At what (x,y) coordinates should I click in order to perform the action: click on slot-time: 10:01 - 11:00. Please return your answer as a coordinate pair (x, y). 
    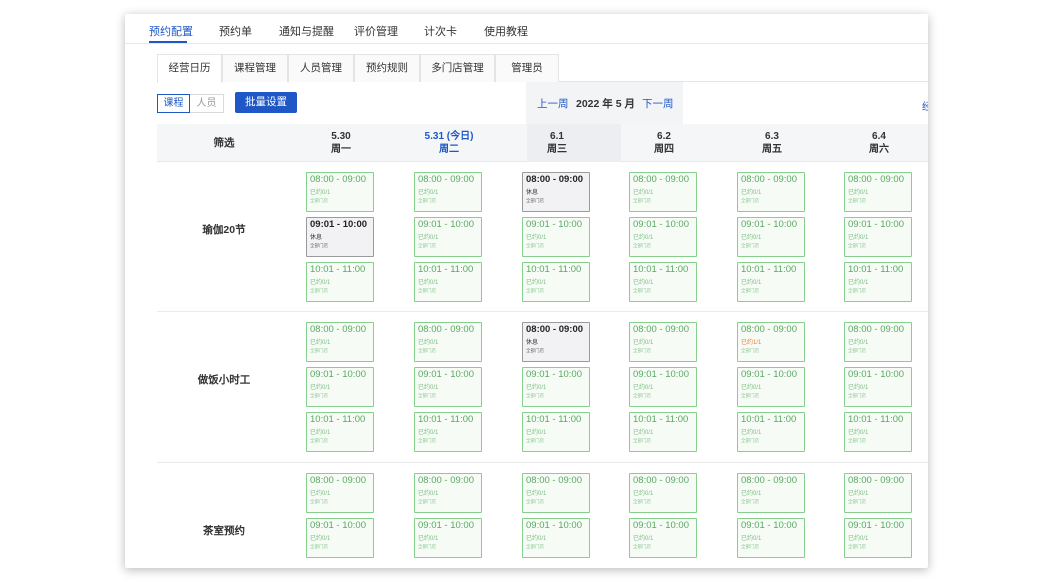
    Looking at the image, I should click on (876, 419).